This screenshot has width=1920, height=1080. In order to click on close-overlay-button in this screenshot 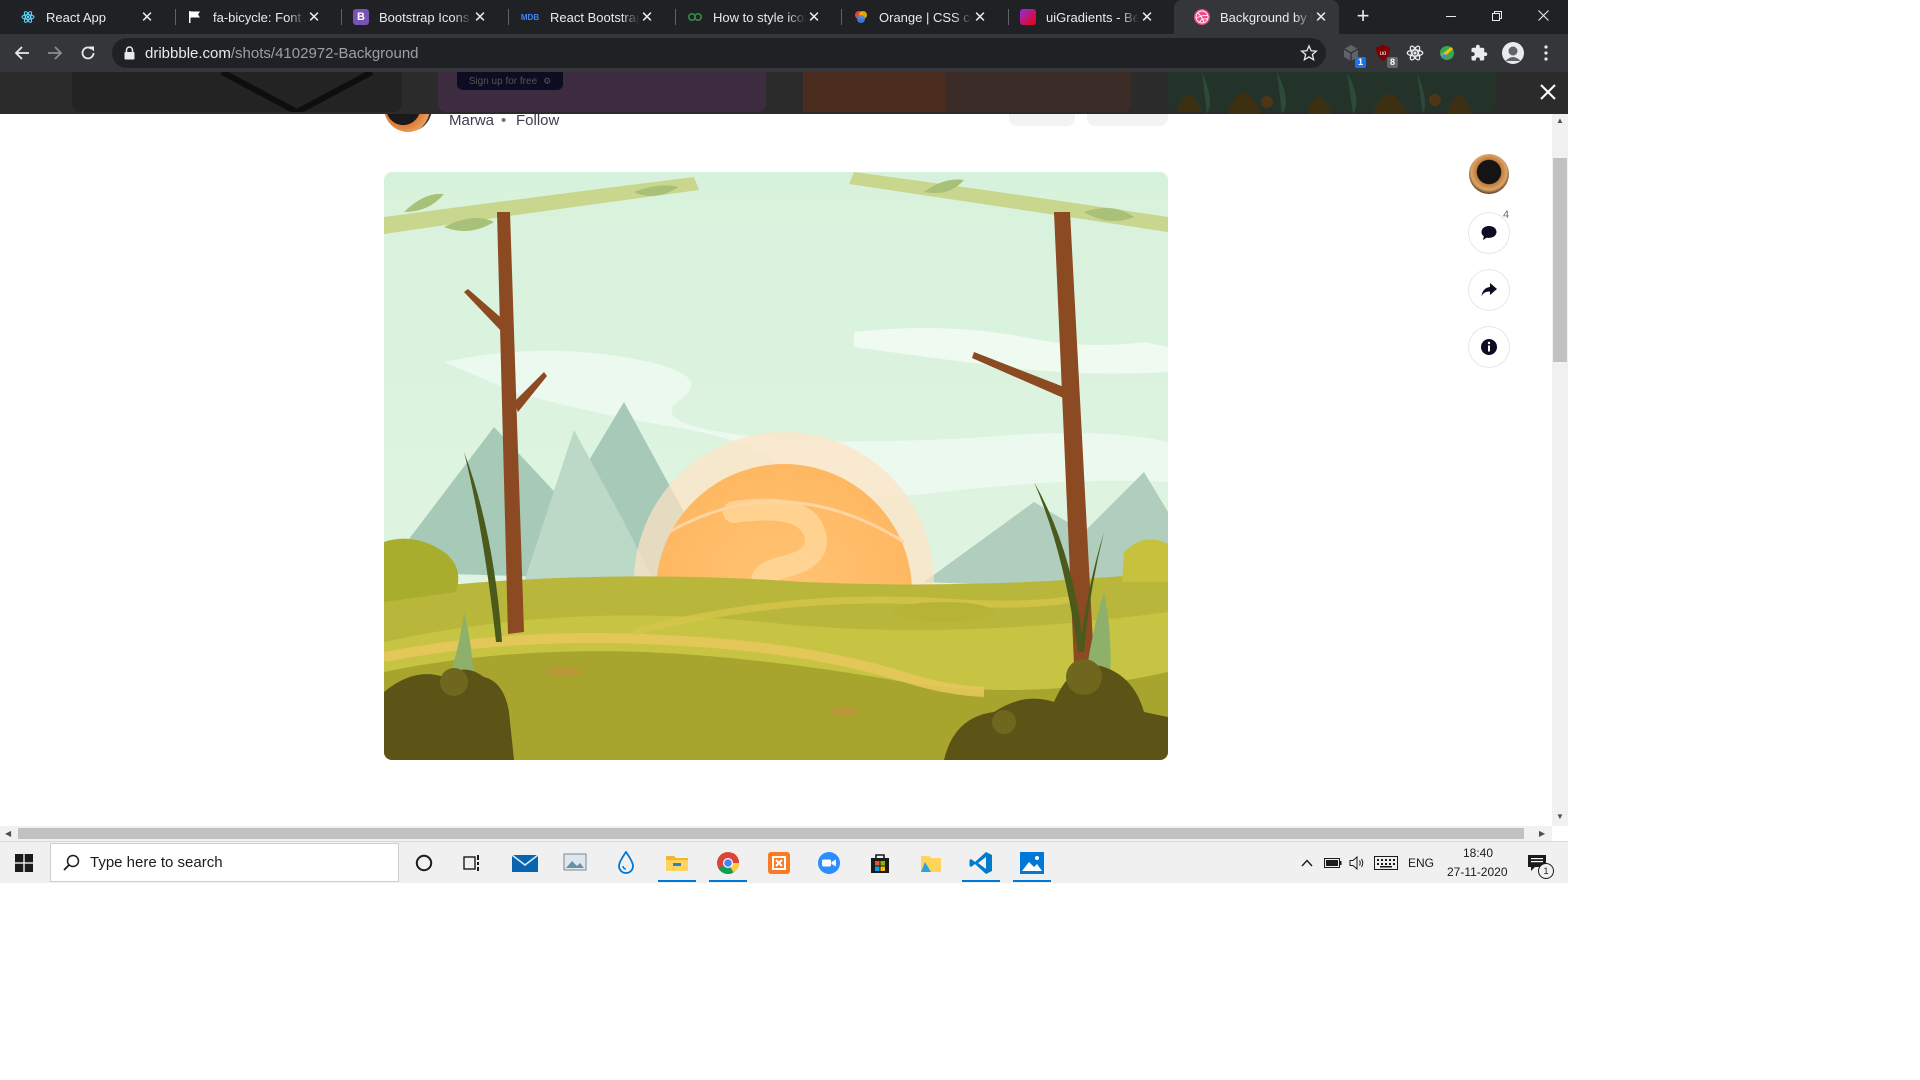, I will do `click(1548, 92)`.